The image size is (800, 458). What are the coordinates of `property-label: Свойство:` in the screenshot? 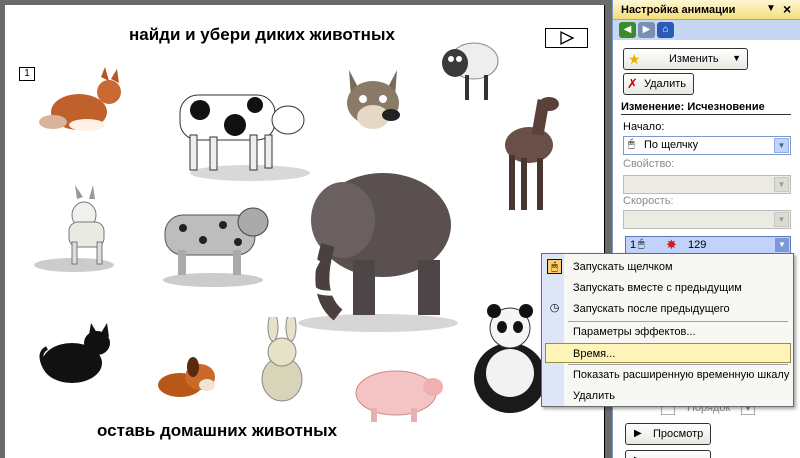 It's located at (649, 164).